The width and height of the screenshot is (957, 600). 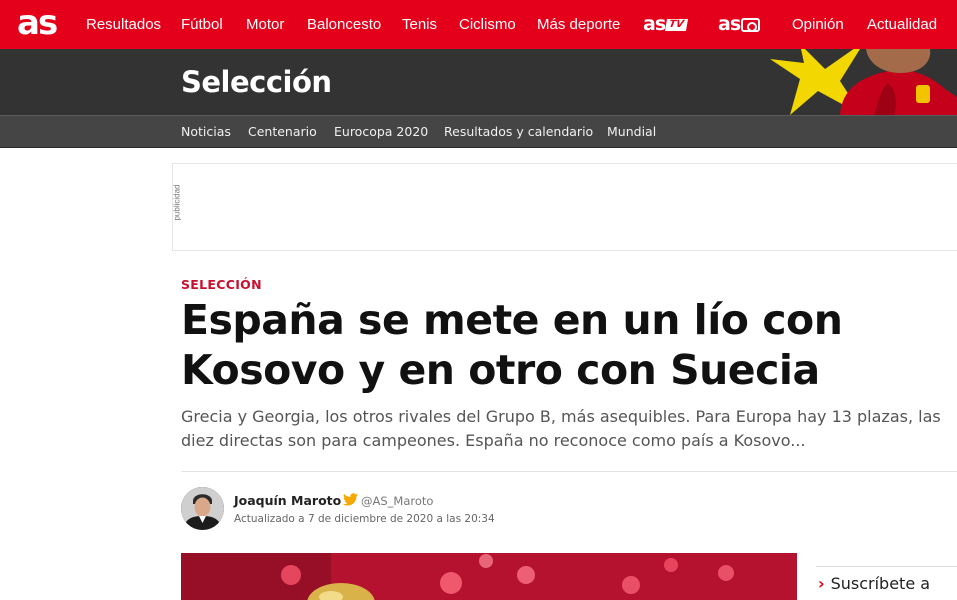 I want to click on as-tv-text: as, so click(x=654, y=24).